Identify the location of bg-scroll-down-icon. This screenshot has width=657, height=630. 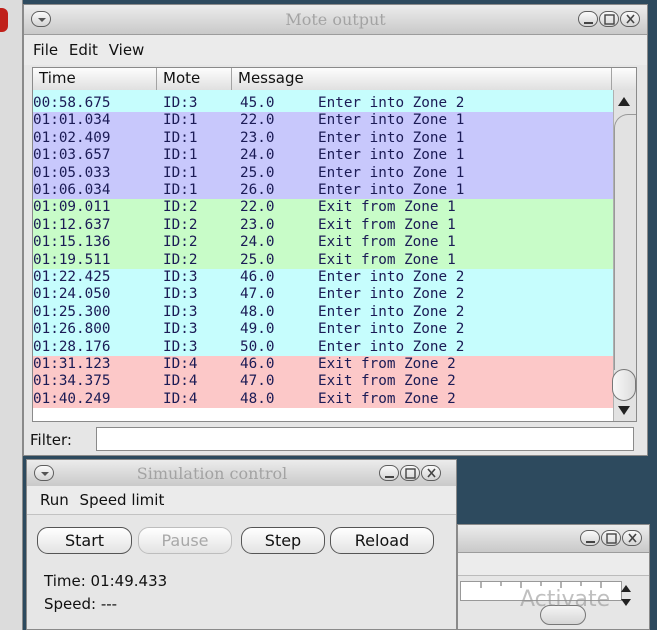
(626, 602).